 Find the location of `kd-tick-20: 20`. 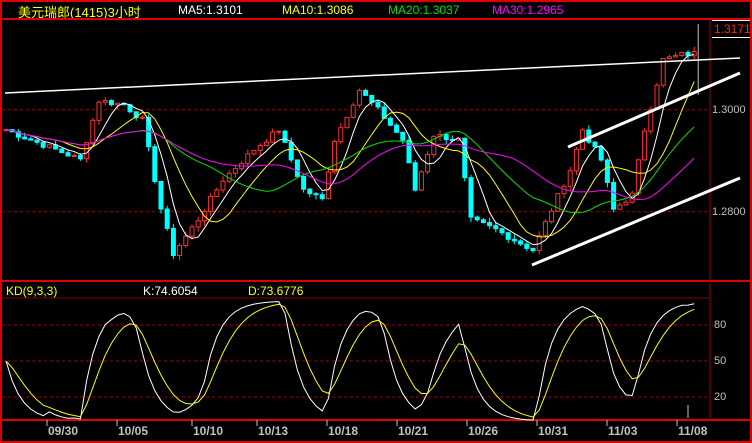

kd-tick-20: 20 is located at coordinates (720, 397).